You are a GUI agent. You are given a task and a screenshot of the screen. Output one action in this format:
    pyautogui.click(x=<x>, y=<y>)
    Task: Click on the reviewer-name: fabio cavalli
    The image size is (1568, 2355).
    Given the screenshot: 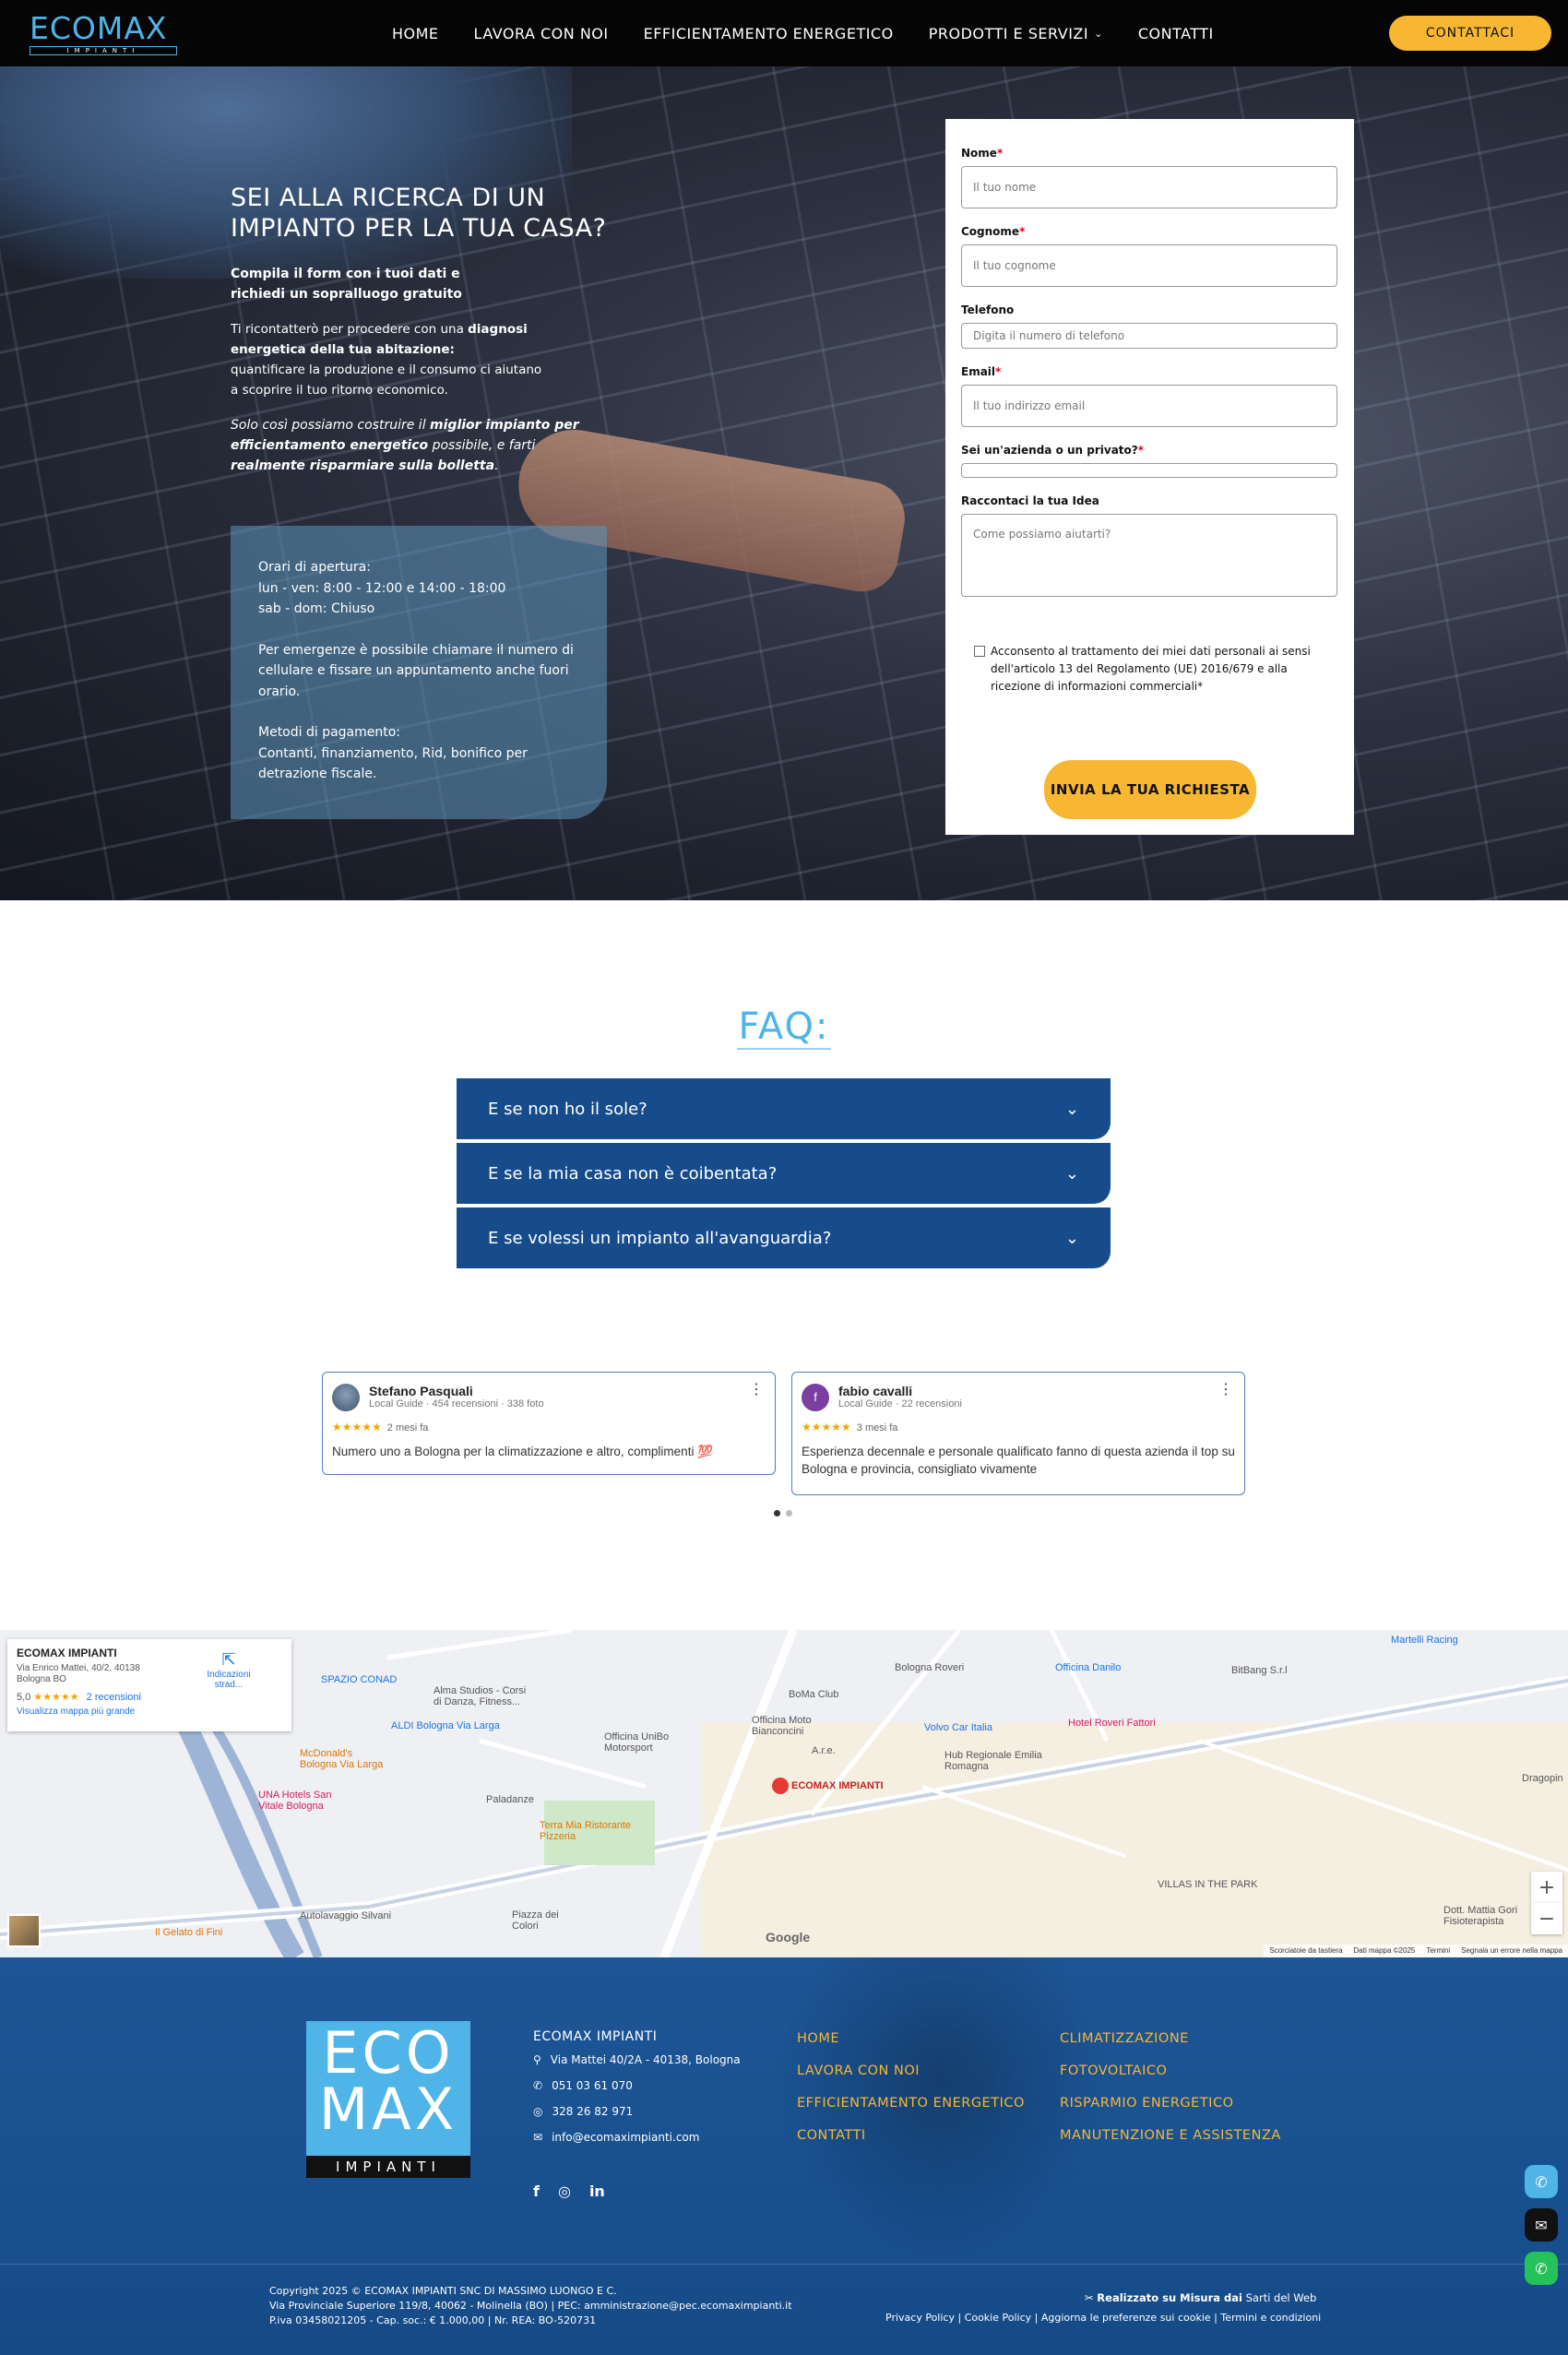 What is the action you would take?
    pyautogui.click(x=900, y=1391)
    